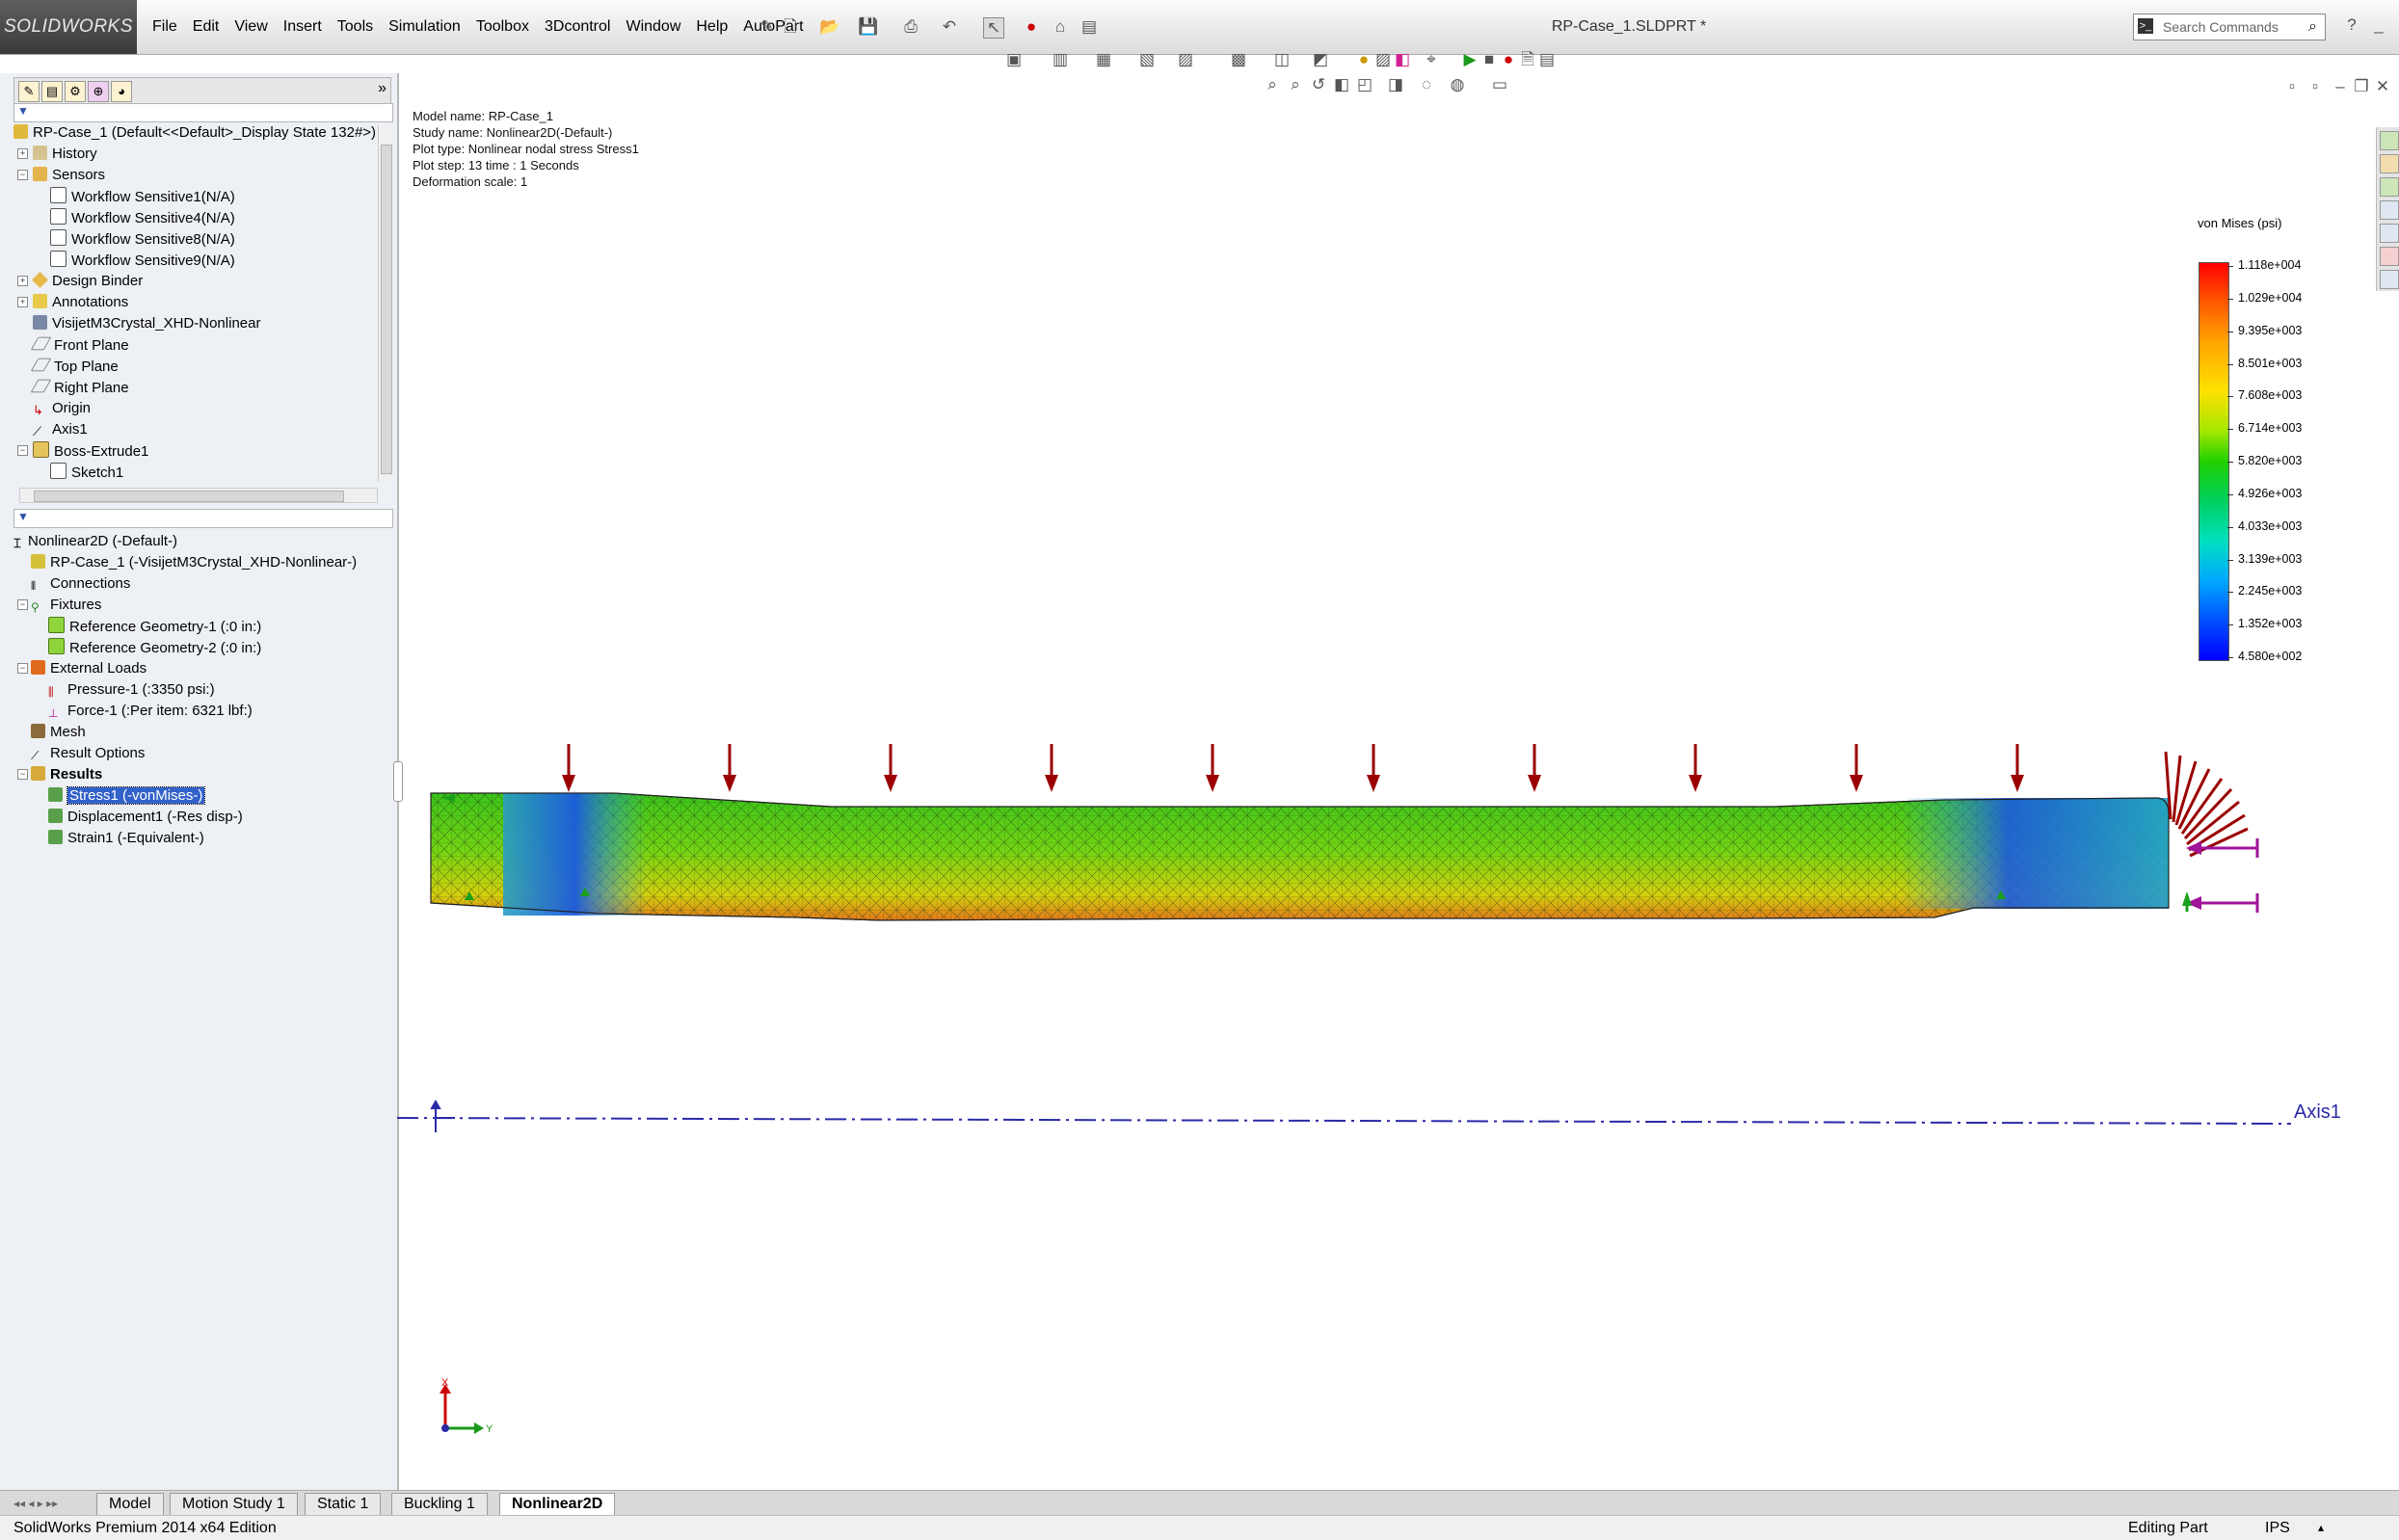  What do you see at coordinates (1341, 84) in the screenshot?
I see `section-view-icon: ◧` at bounding box center [1341, 84].